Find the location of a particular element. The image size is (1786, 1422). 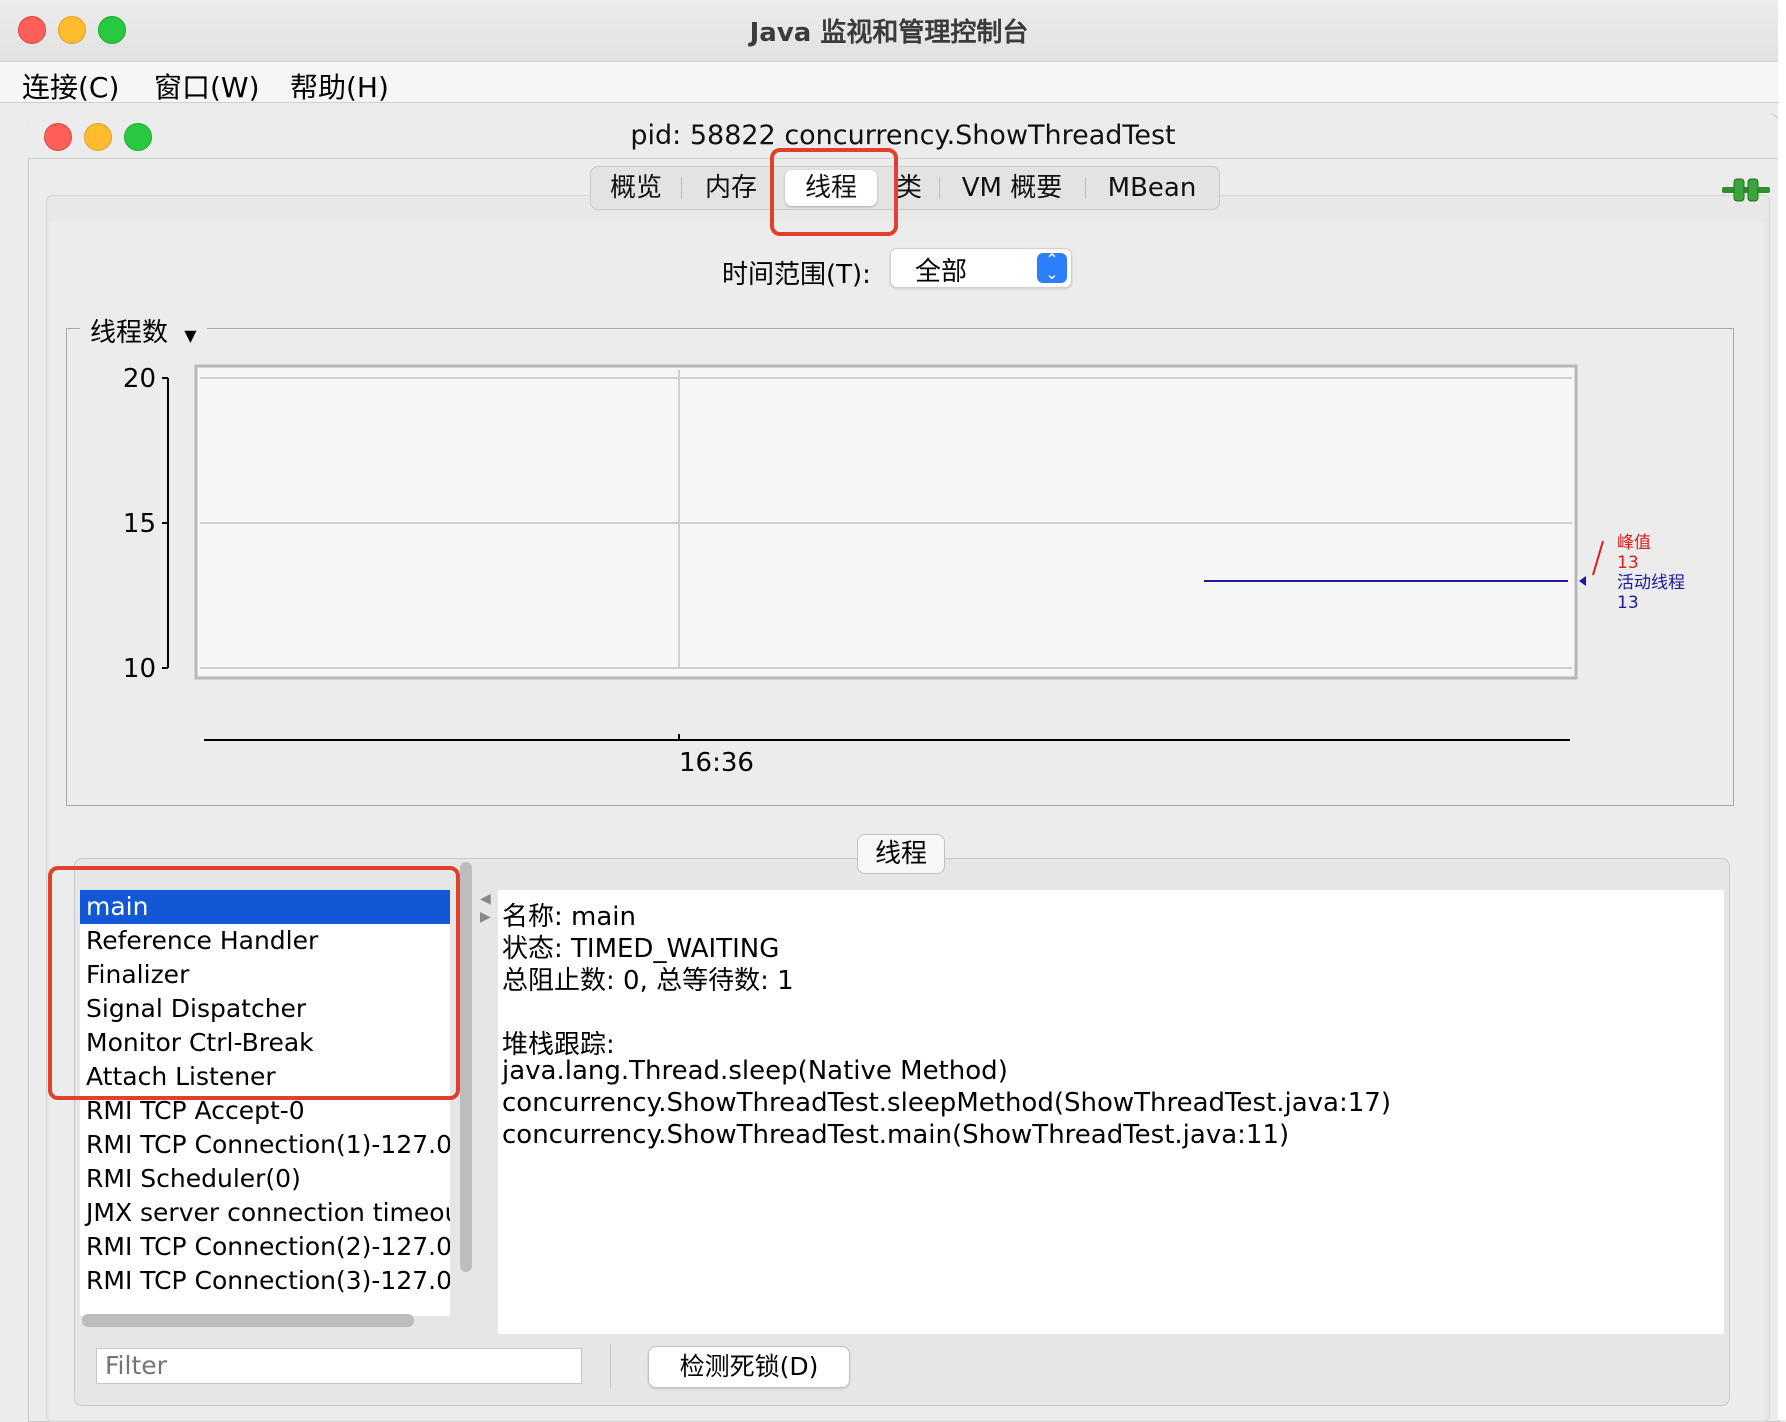

active-threads-marker is located at coordinates (1582, 581).